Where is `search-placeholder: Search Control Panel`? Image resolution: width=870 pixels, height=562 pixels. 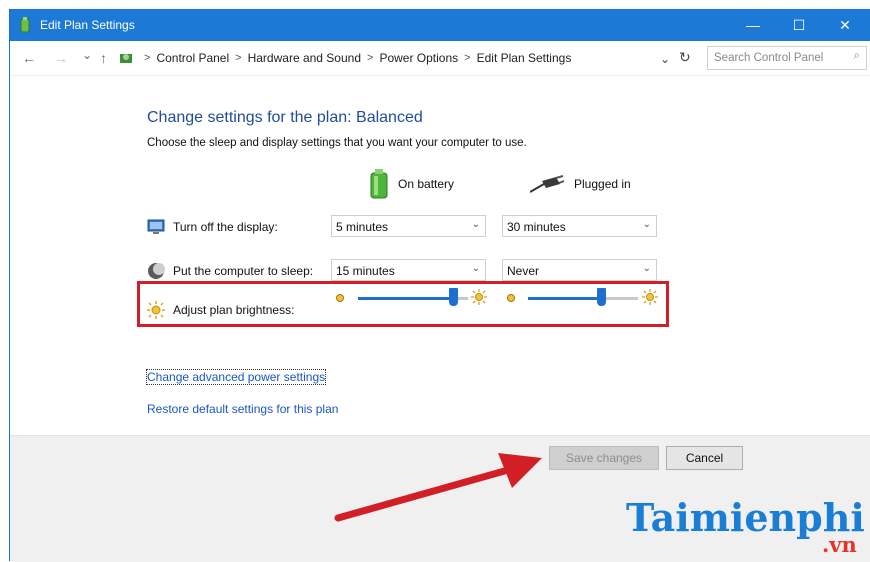
search-placeholder: Search Control Panel is located at coordinates (769, 58).